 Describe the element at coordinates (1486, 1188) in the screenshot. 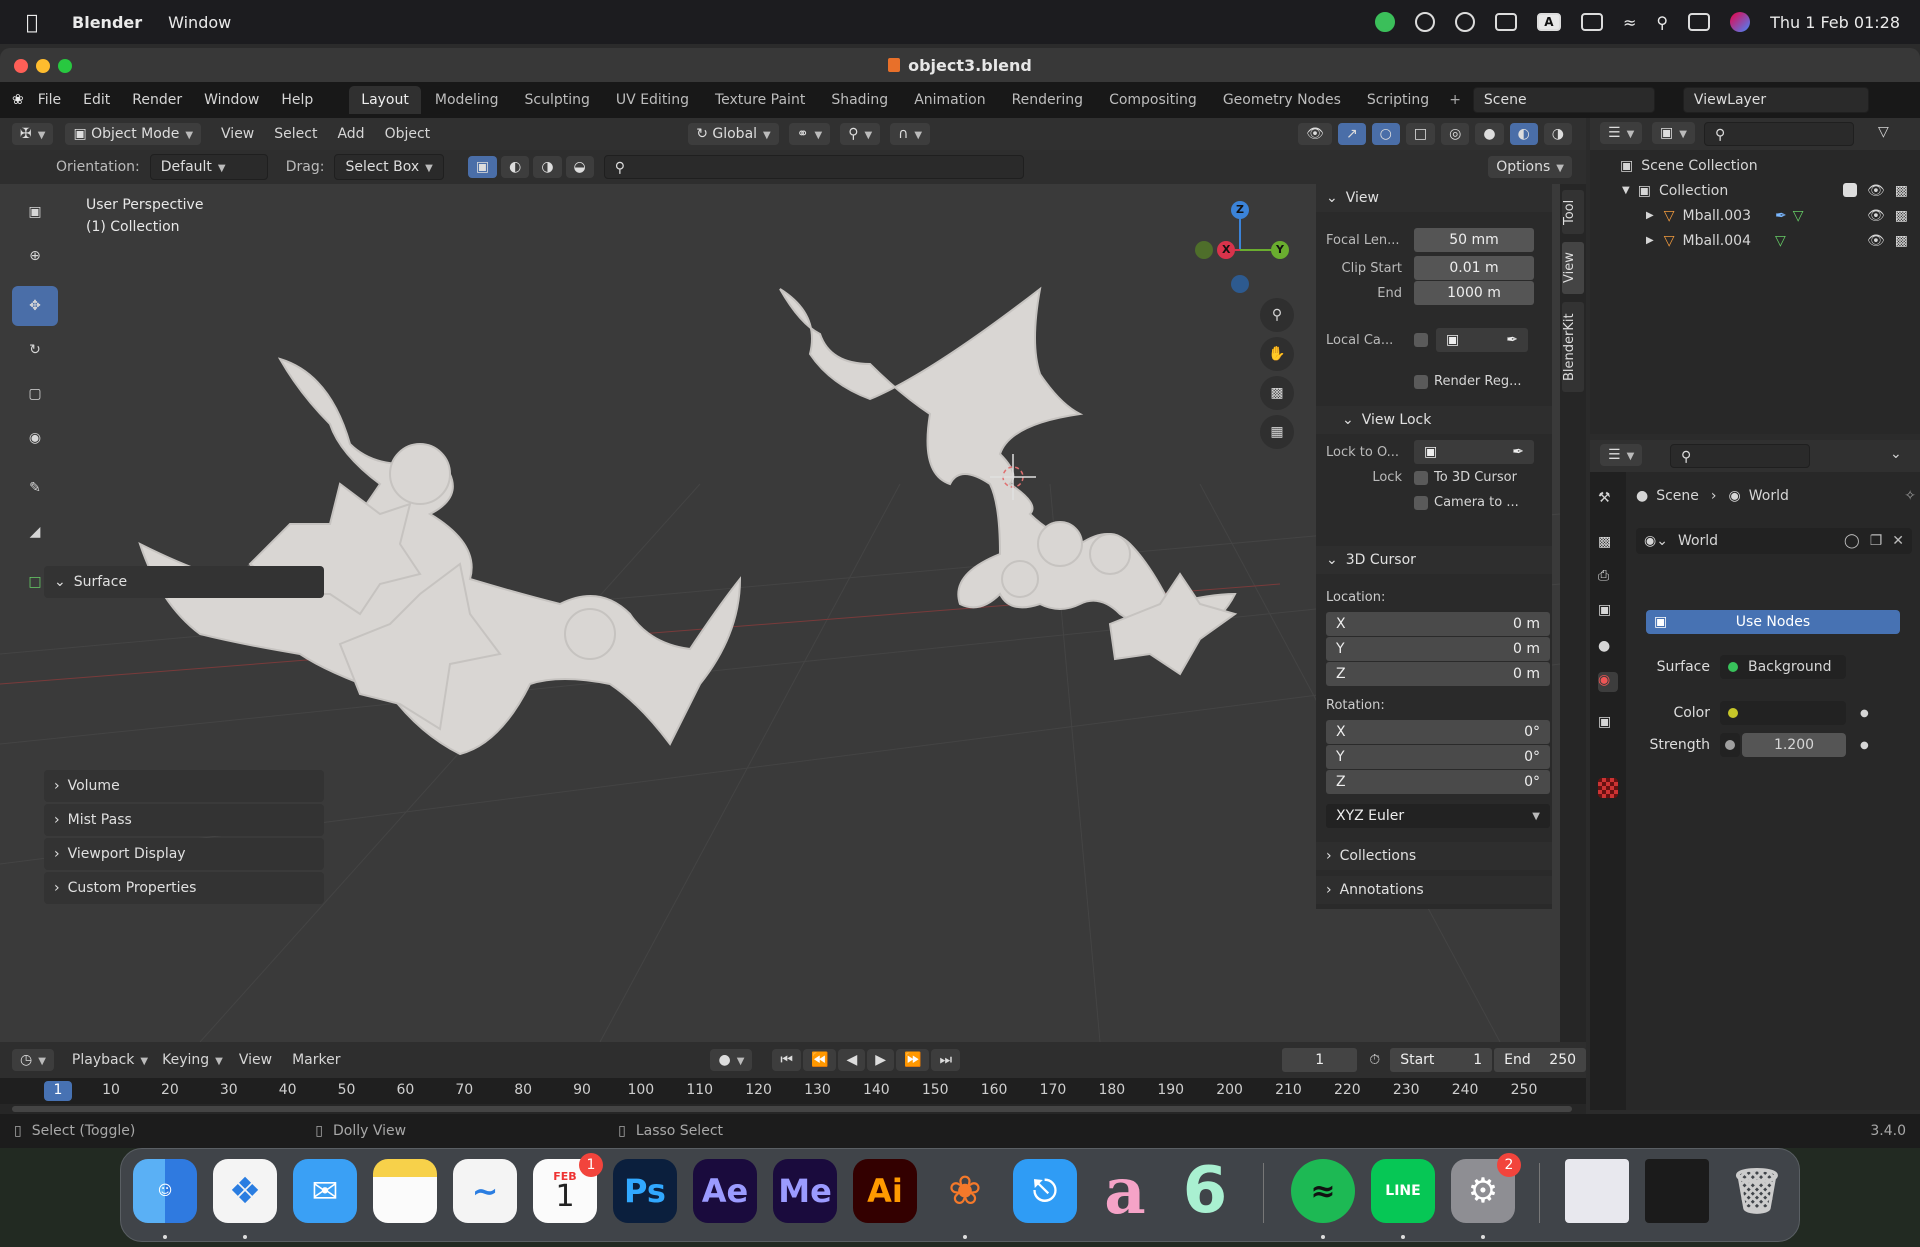

I see `system-settings-icon: ⚙ 2` at that location.